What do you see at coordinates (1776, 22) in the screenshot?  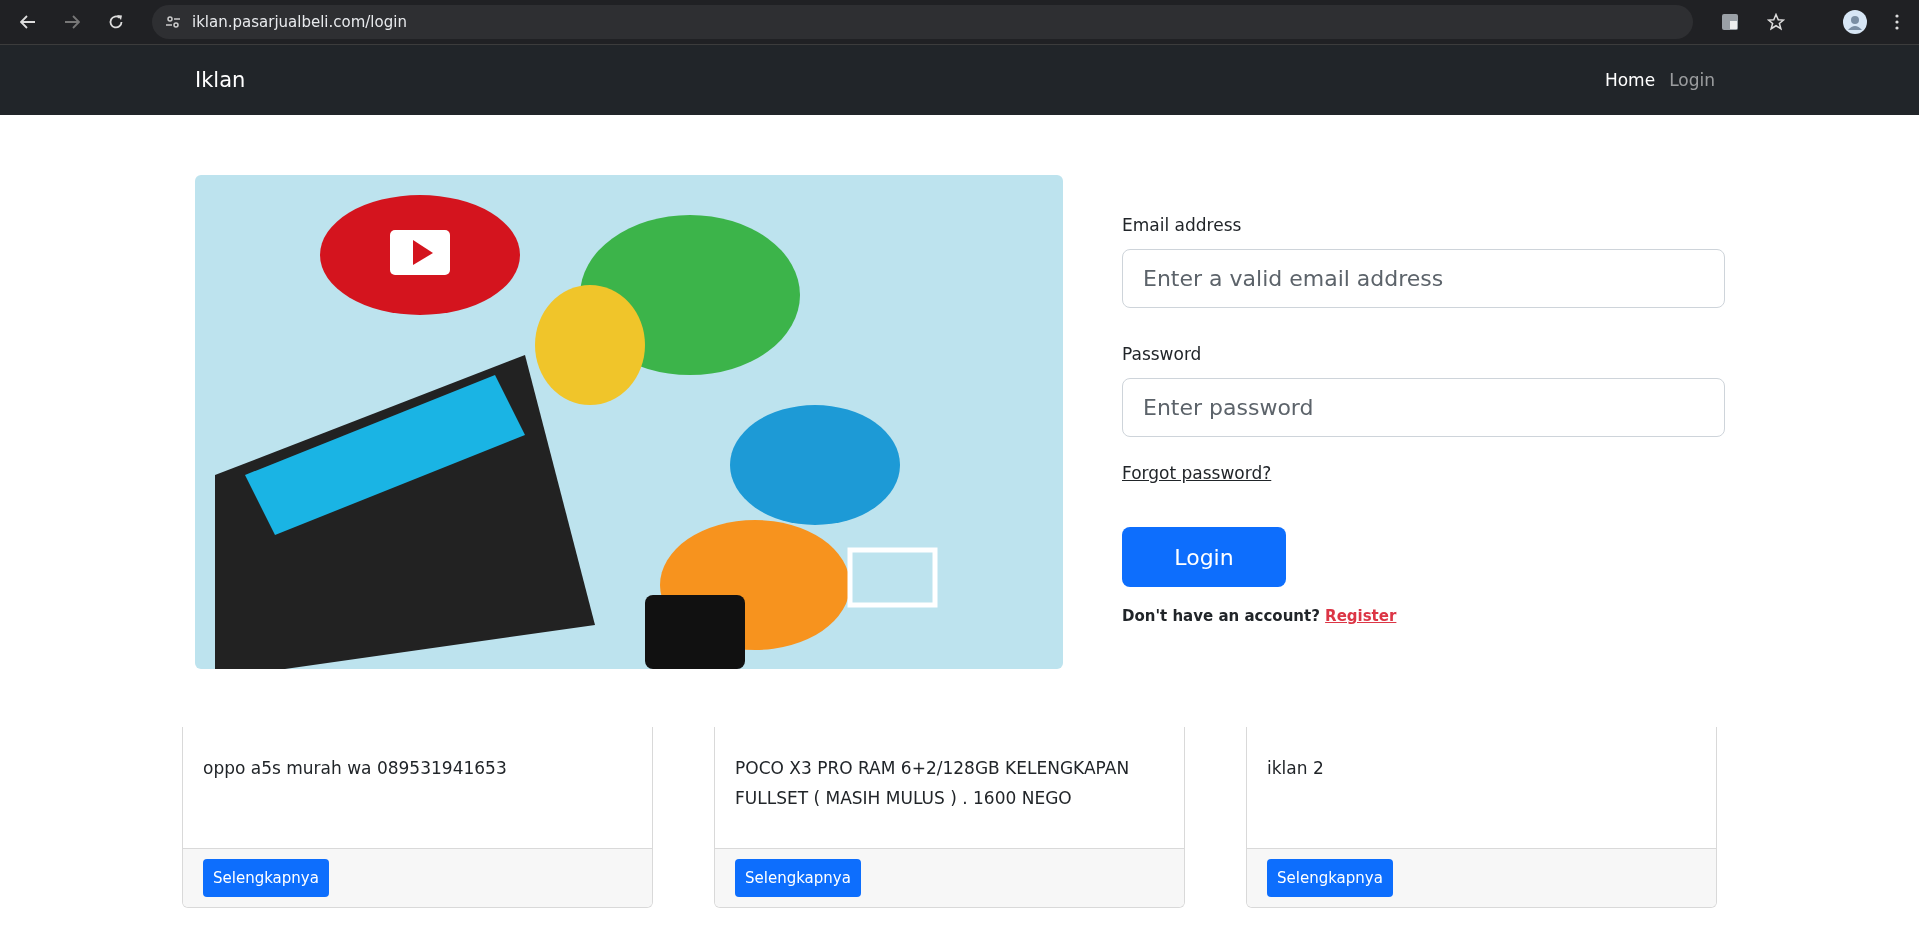 I see `star-icon` at bounding box center [1776, 22].